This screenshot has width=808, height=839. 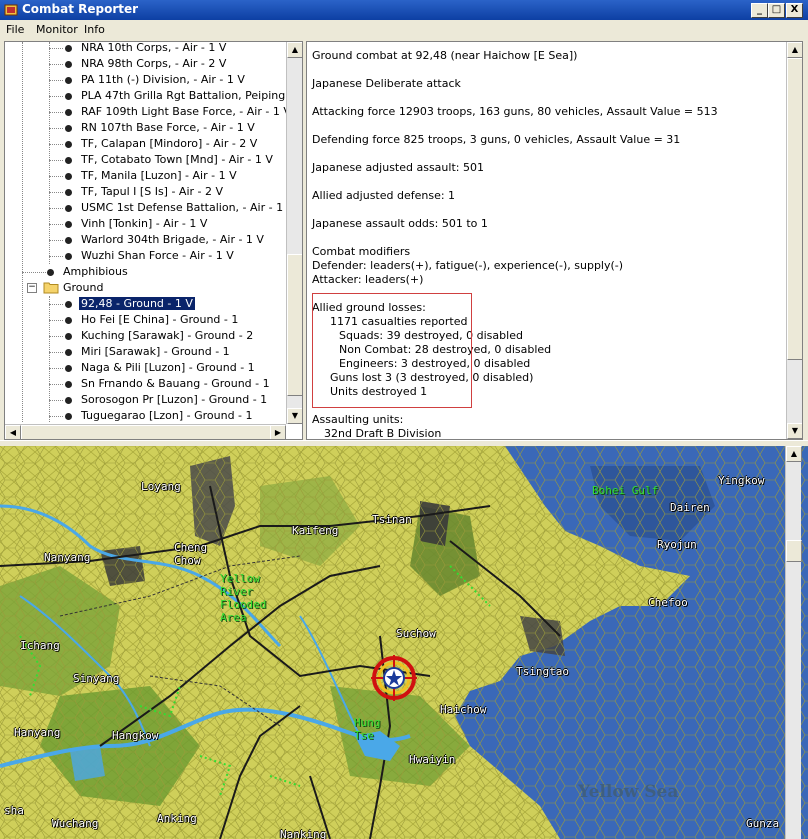 I want to click on report-modifiers-attacker: Attacker: leaders(+), so click(x=368, y=279).